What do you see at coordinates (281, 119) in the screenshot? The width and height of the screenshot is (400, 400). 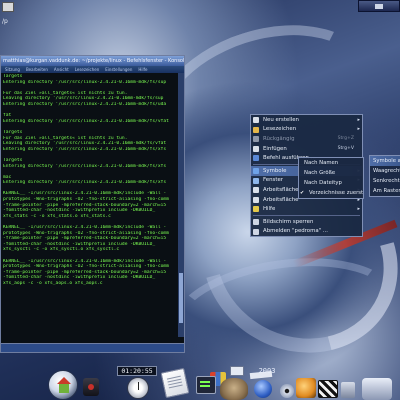 I see `menu-item-label: Neu erstellen` at bounding box center [281, 119].